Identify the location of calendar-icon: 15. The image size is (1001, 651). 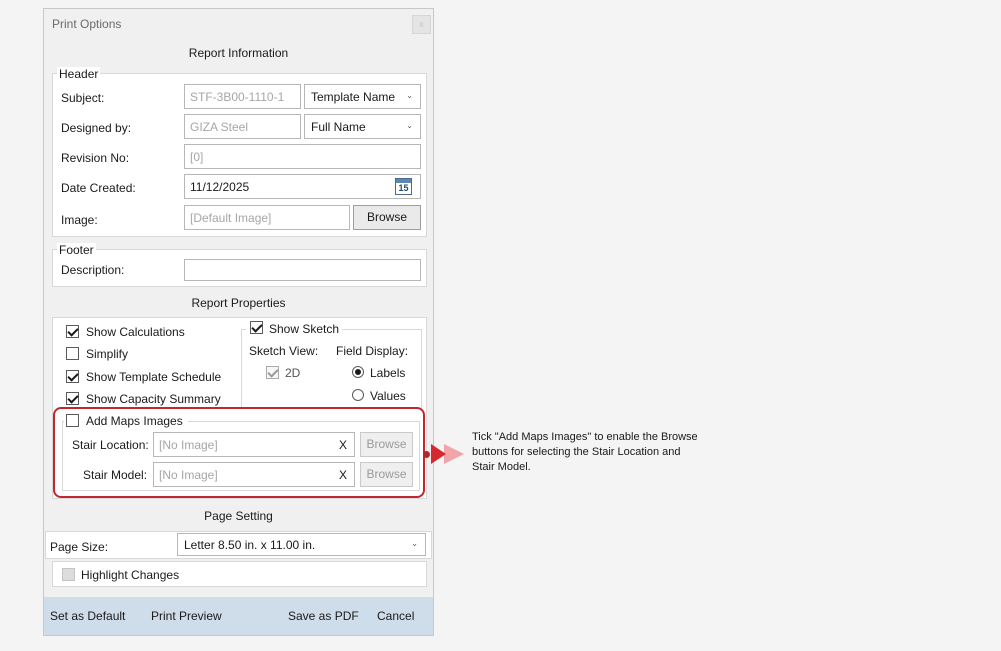
(403, 186).